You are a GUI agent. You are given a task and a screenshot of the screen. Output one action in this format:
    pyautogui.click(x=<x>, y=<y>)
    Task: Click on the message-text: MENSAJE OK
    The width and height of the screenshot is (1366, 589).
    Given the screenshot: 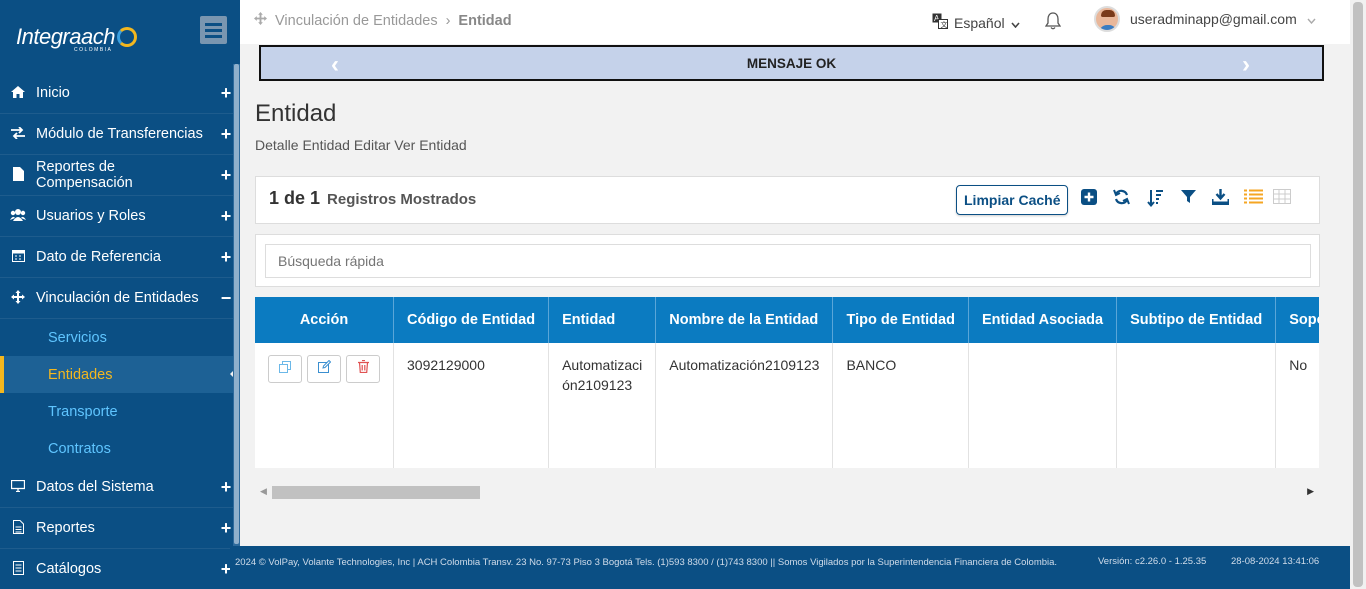 What is the action you would take?
    pyautogui.click(x=791, y=63)
    